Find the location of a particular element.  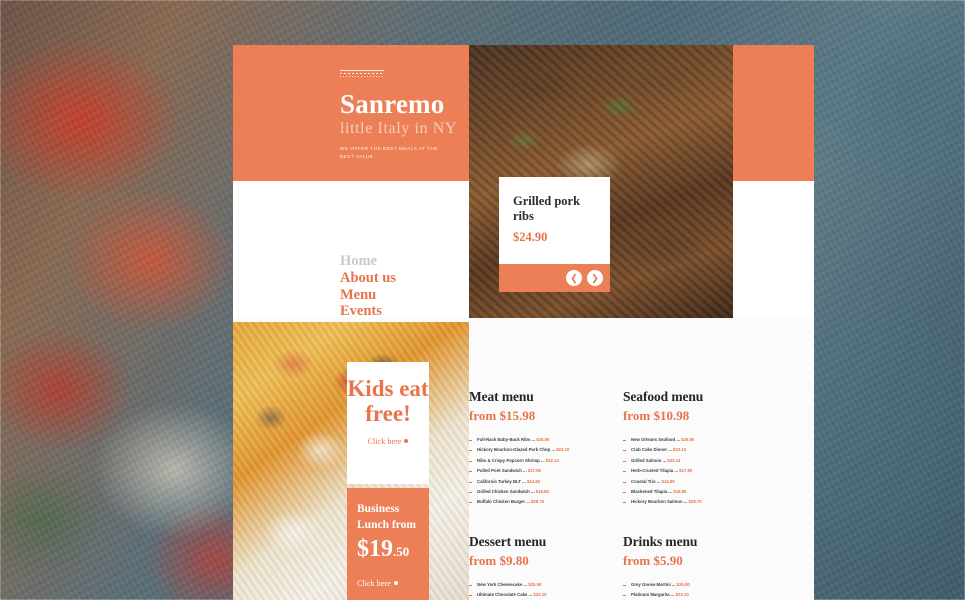

menu-item: New Orleans Seafood ... $25.90 is located at coordinates (698, 440).